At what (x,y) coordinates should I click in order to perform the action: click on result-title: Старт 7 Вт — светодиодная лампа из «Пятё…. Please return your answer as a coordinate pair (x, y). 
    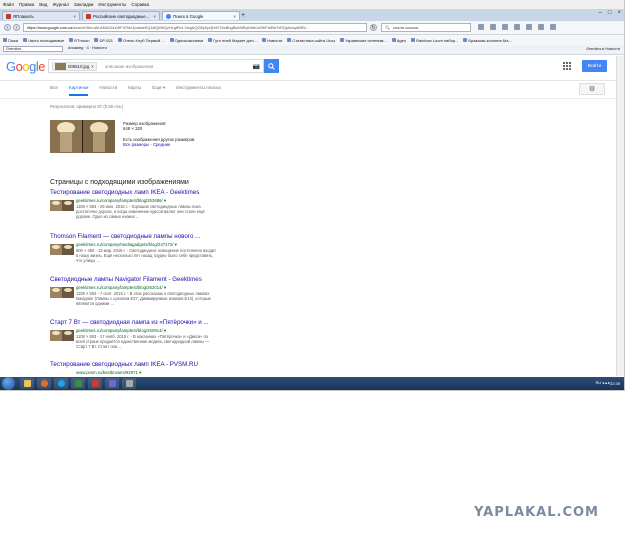
    Looking at the image, I should click on (170, 322).